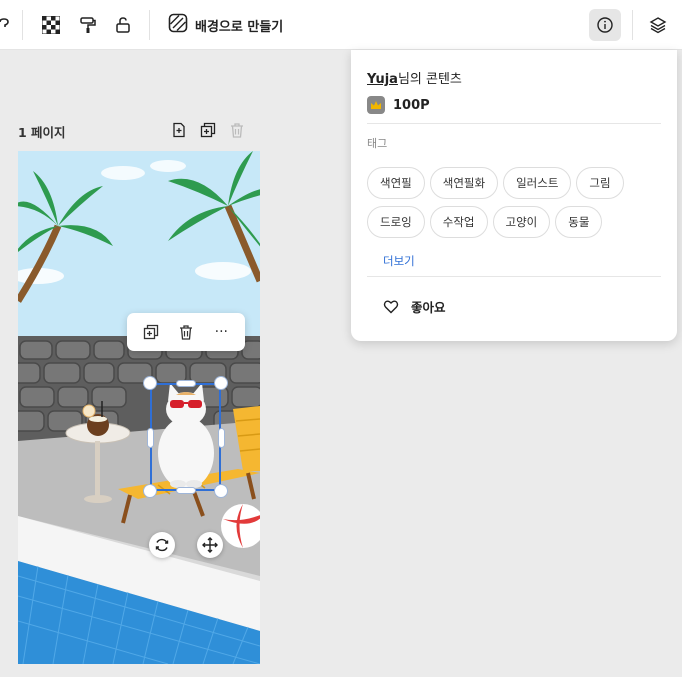 The image size is (682, 677). I want to click on tag-chip: 색연필, so click(396, 183).